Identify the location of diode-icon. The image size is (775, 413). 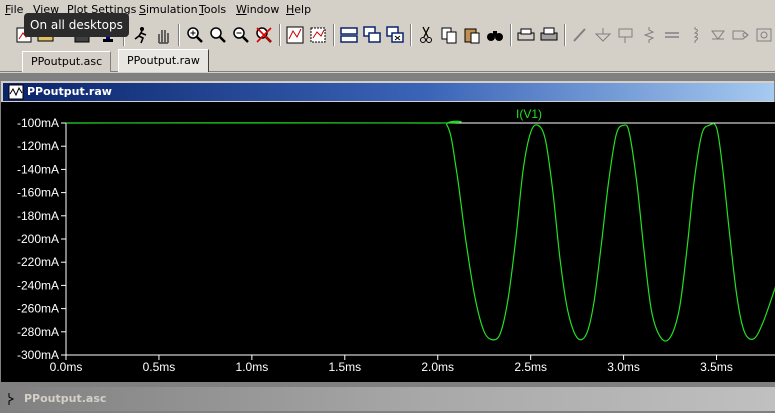
(718, 35).